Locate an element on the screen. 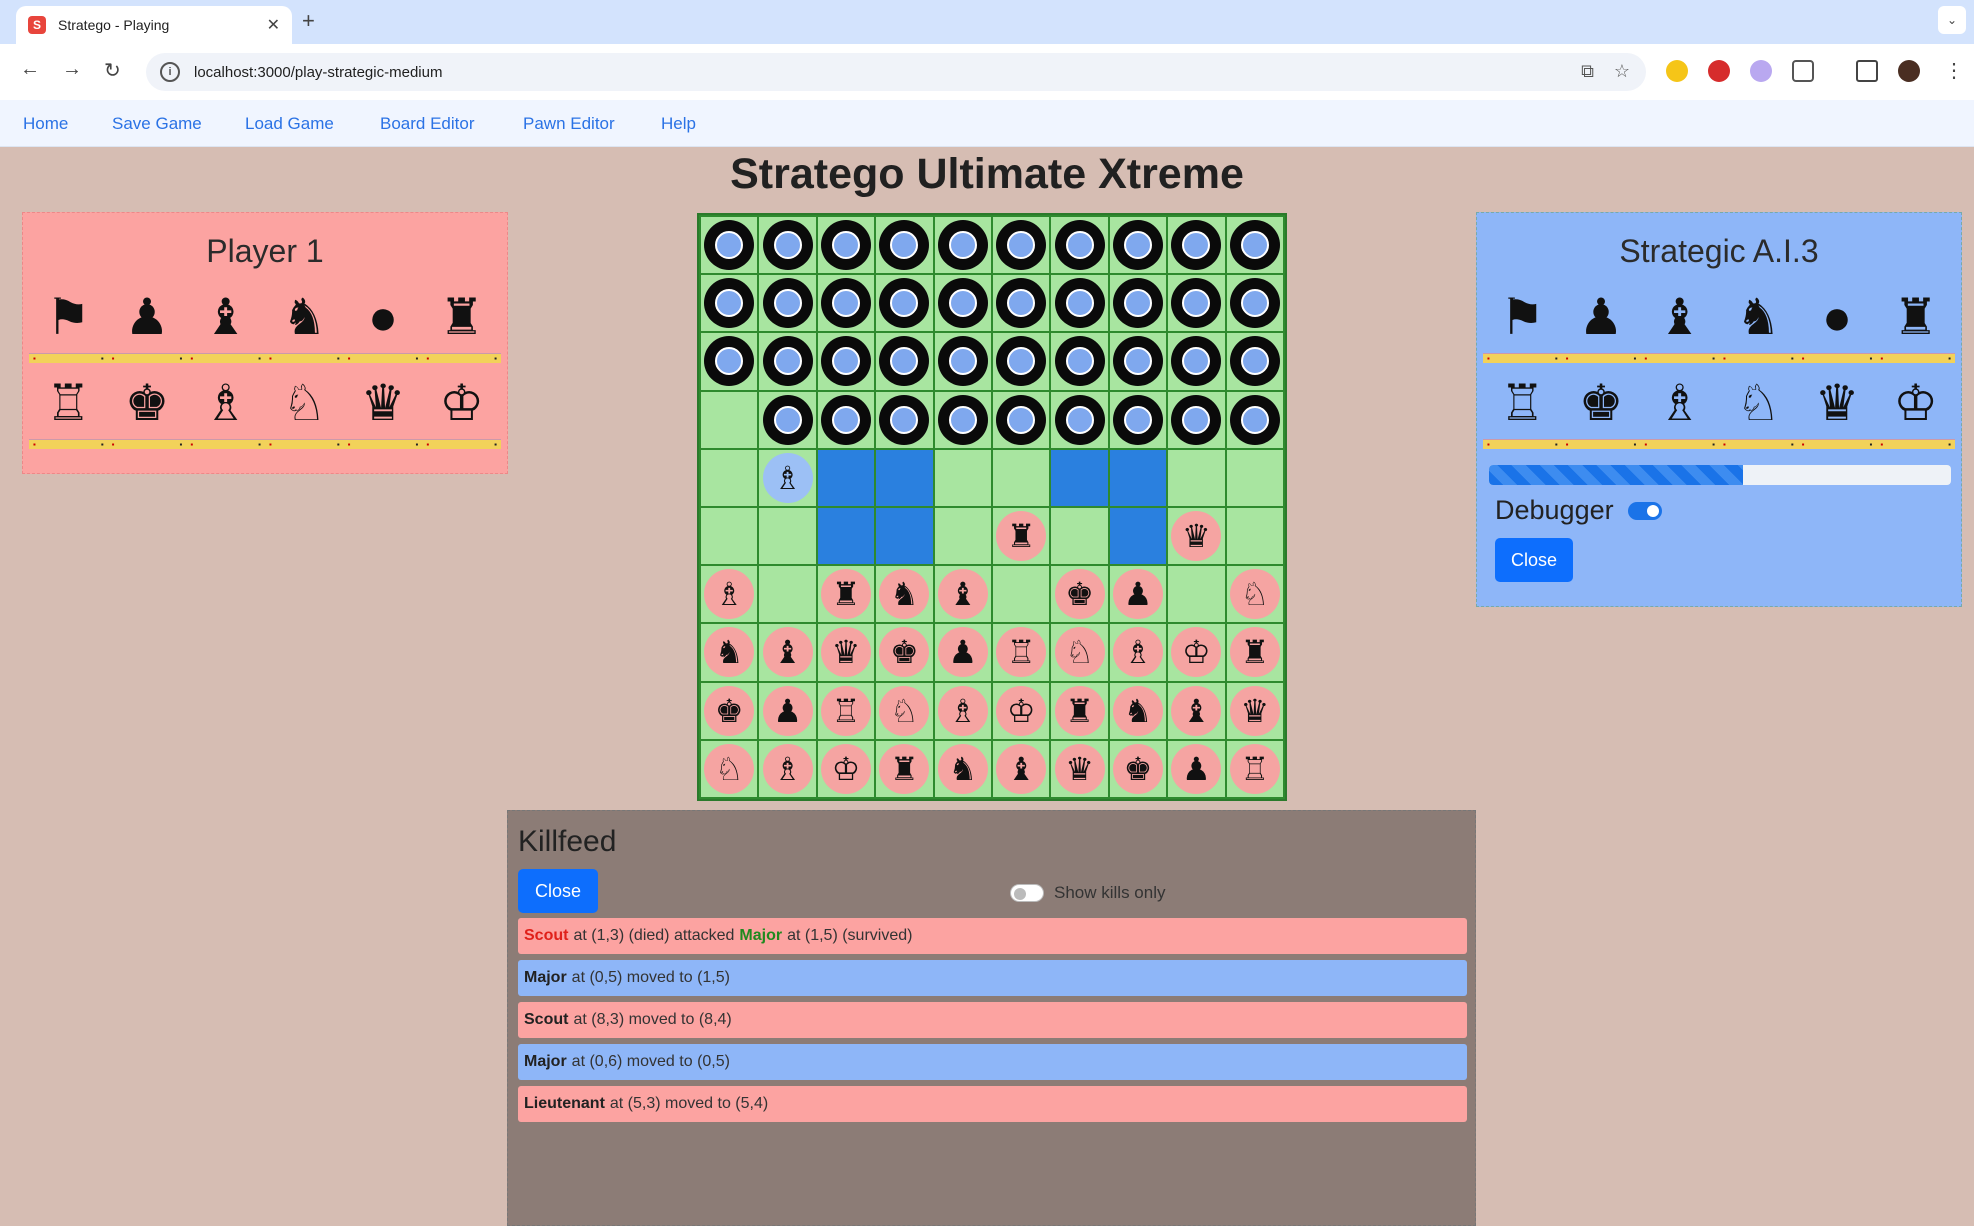 Image resolution: width=1974 pixels, height=1226 pixels. player-piece: ♗ is located at coordinates (962, 710).